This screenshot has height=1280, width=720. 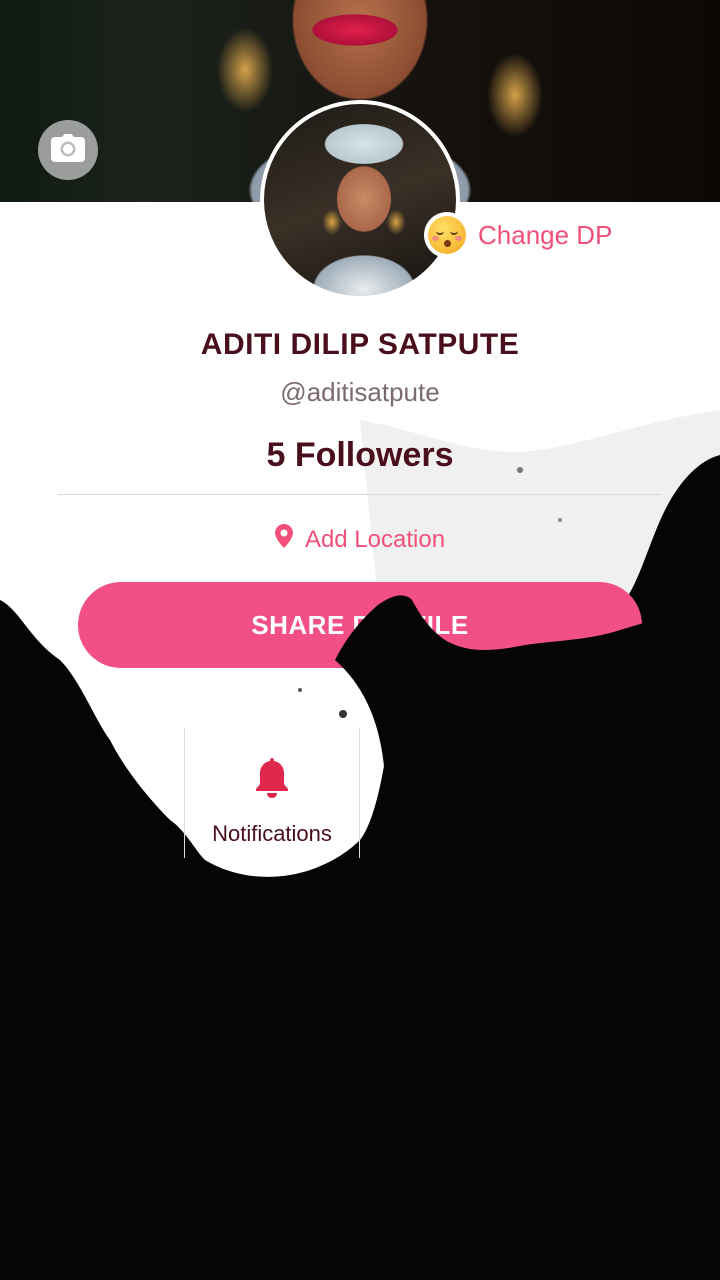 What do you see at coordinates (545, 234) in the screenshot?
I see `change-dp-label: Change DP` at bounding box center [545, 234].